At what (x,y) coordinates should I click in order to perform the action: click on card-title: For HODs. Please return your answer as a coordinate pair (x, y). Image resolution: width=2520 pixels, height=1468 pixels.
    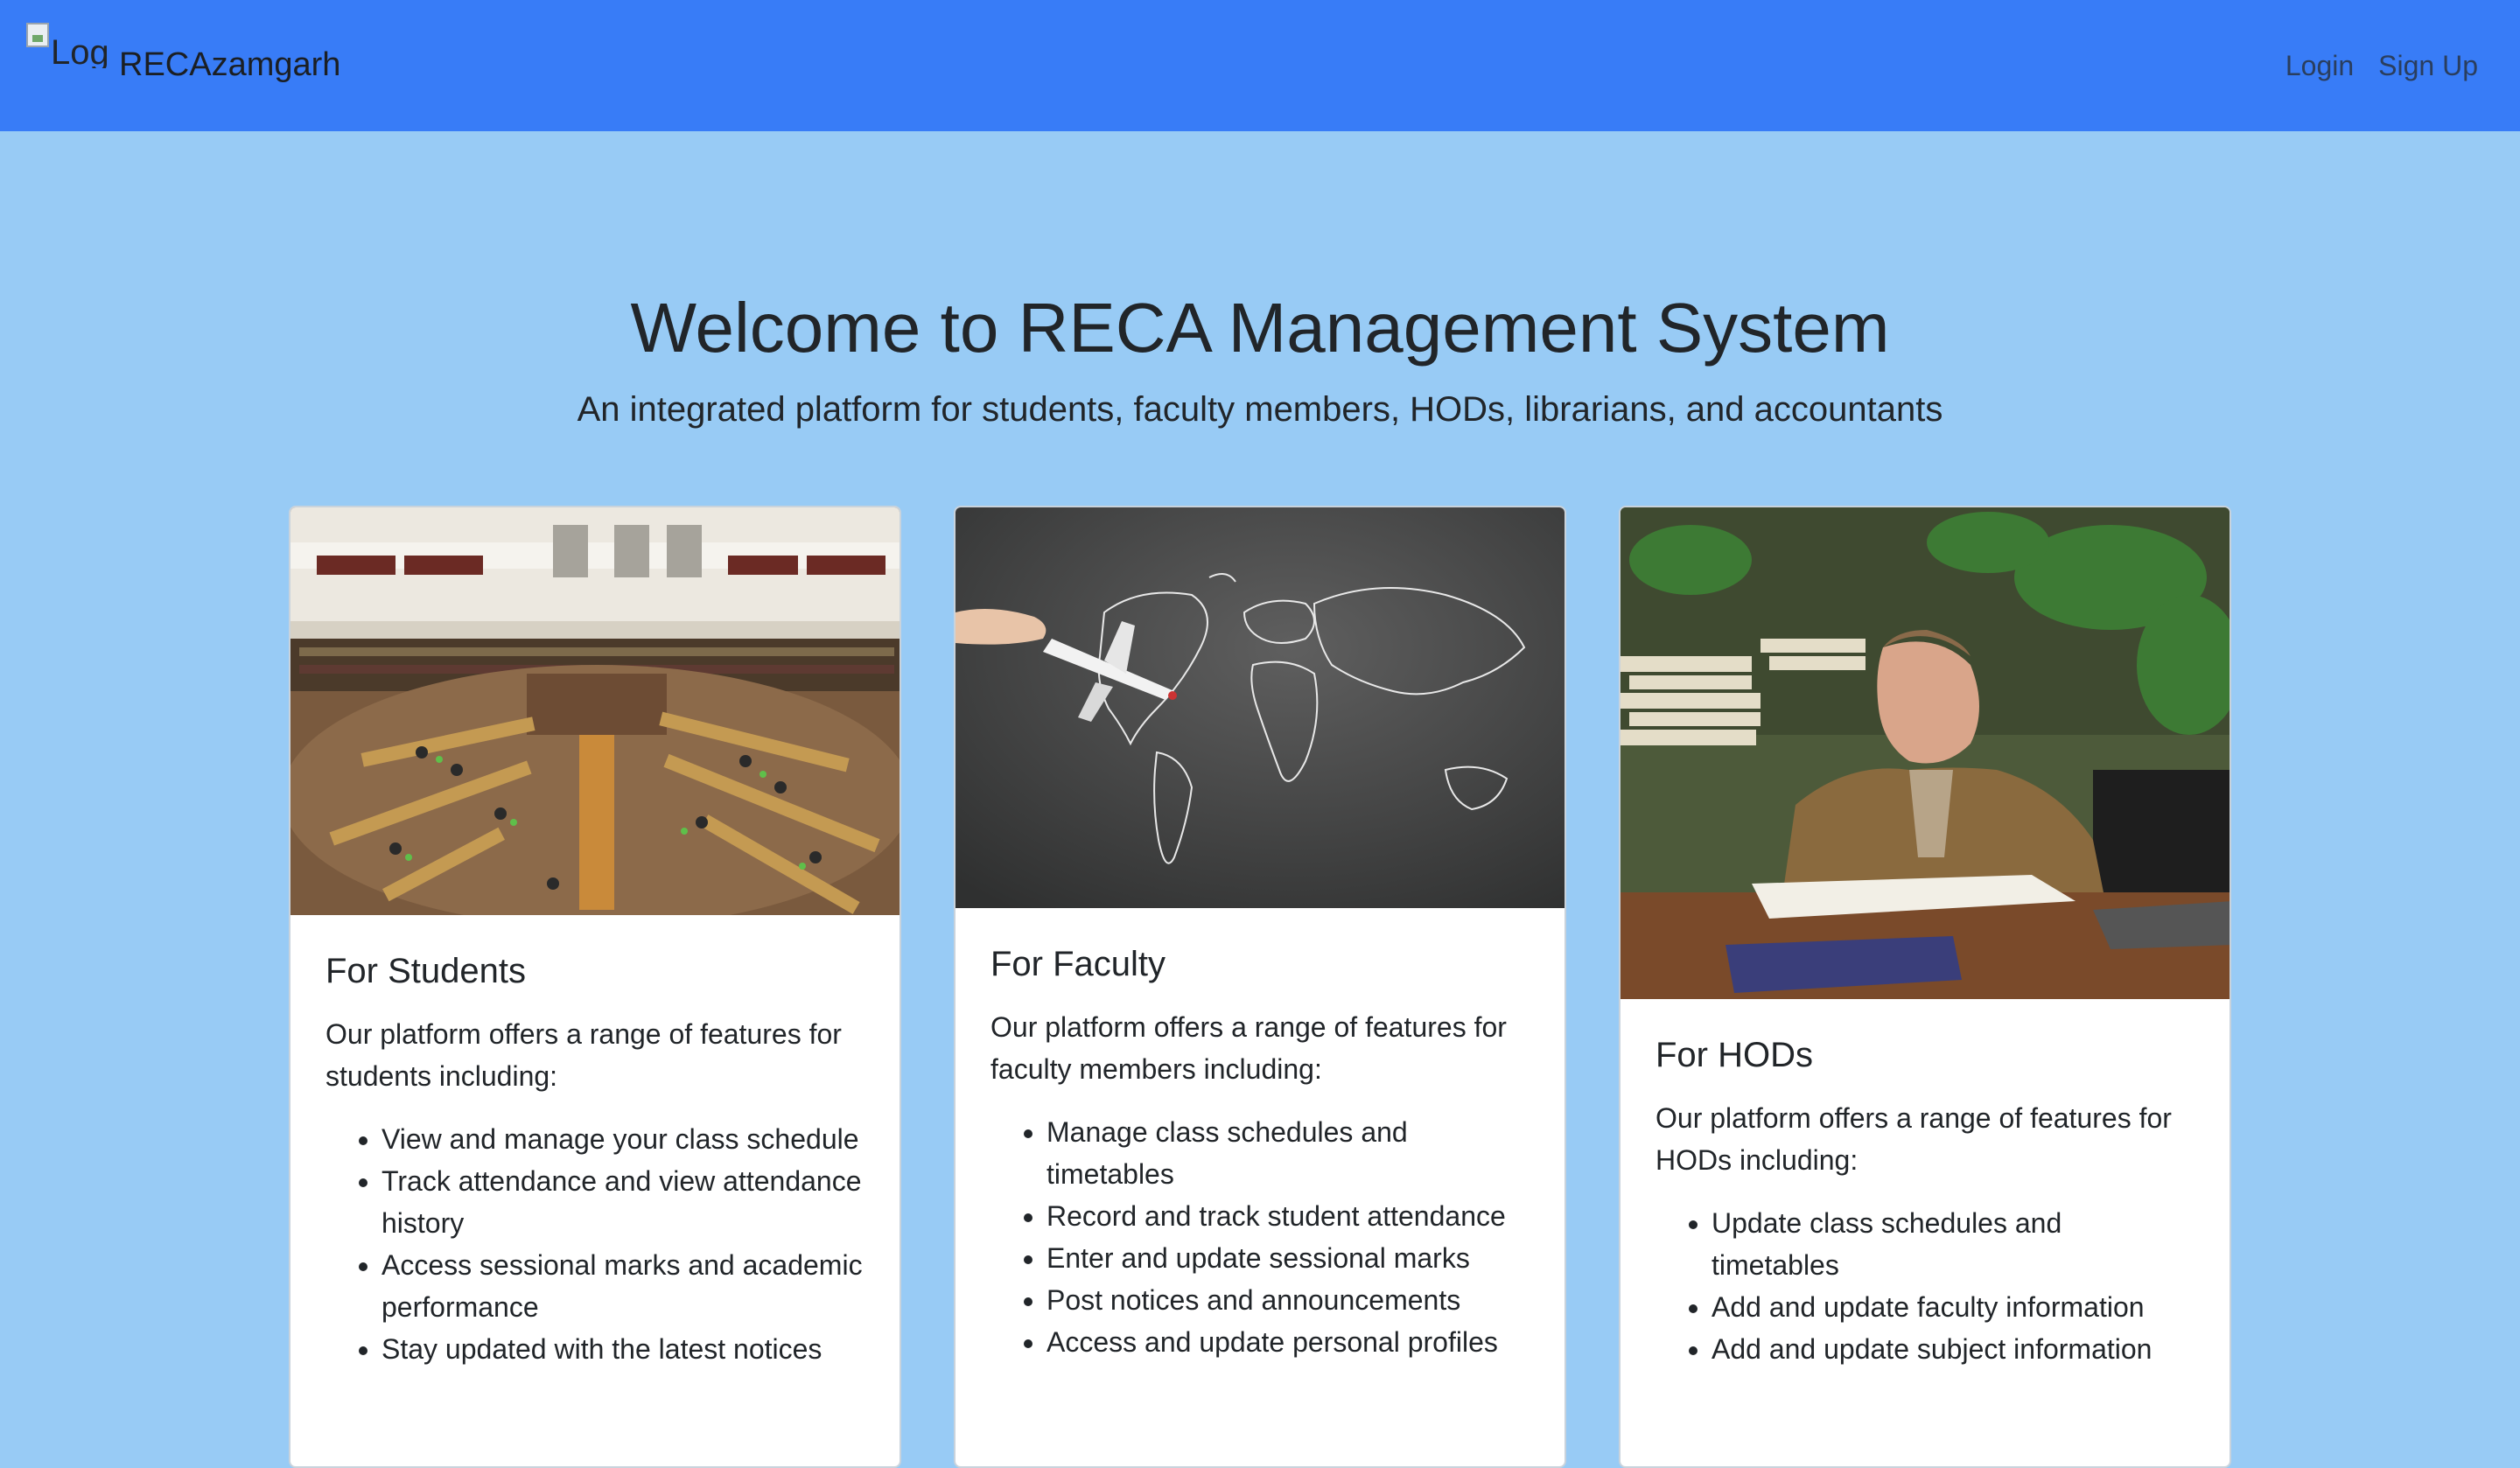
    Looking at the image, I should click on (1734, 1055).